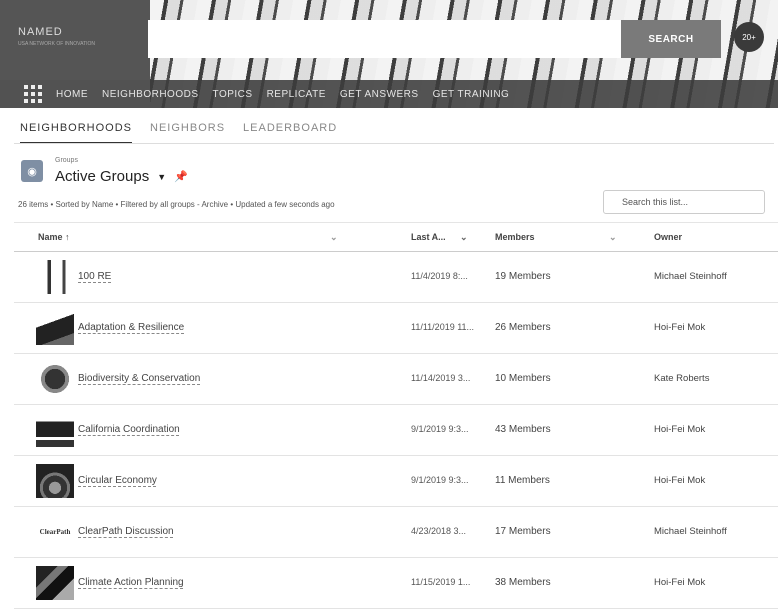  What do you see at coordinates (515, 237) in the screenshot?
I see `column-members: Members` at bounding box center [515, 237].